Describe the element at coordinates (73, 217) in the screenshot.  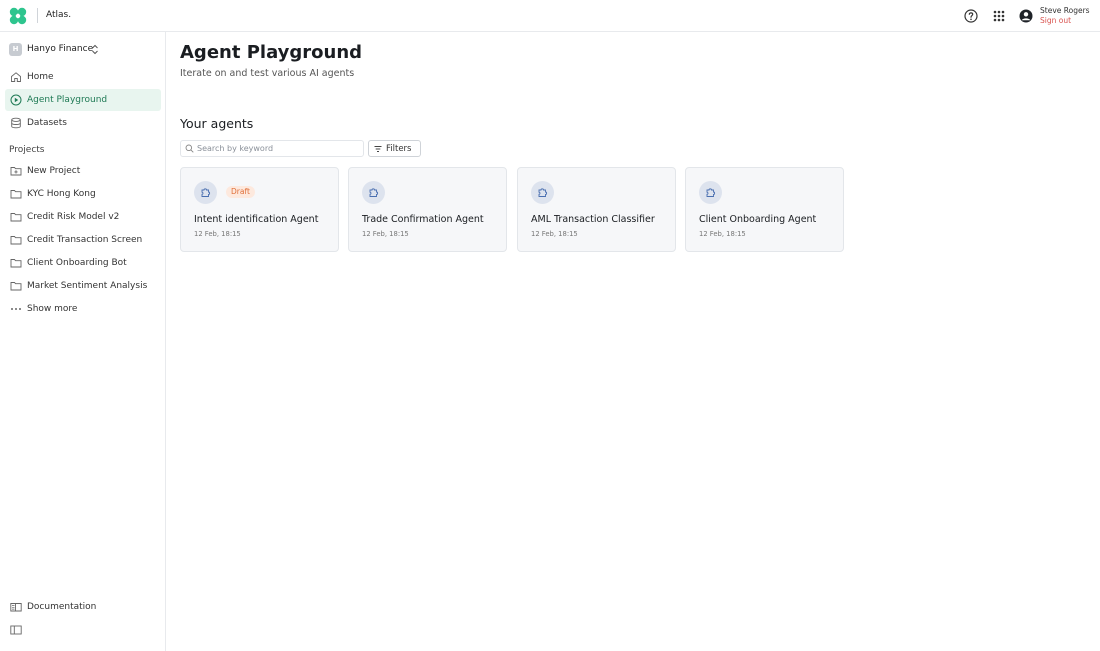
I see `sidebar-item-label: Credit Risk Model v2` at that location.